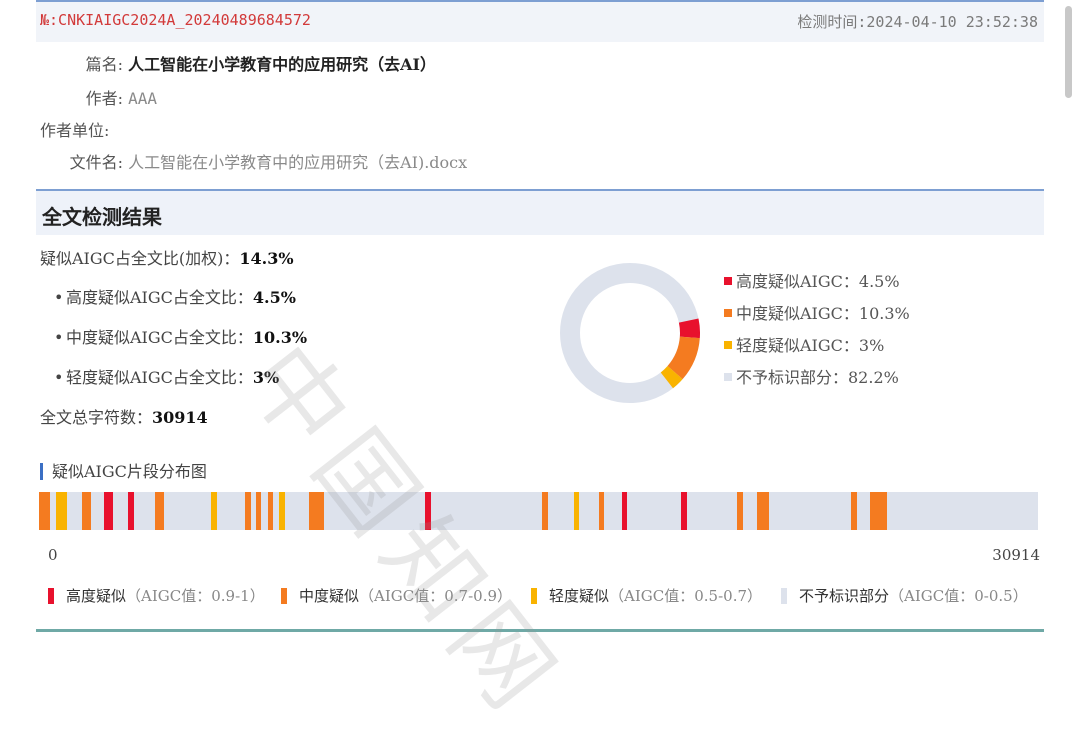 The height and width of the screenshot is (742, 1076). Describe the element at coordinates (159, 337) in the screenshot. I see `mid-ratio-label: 中度疑似AIGC占全文比：` at that location.